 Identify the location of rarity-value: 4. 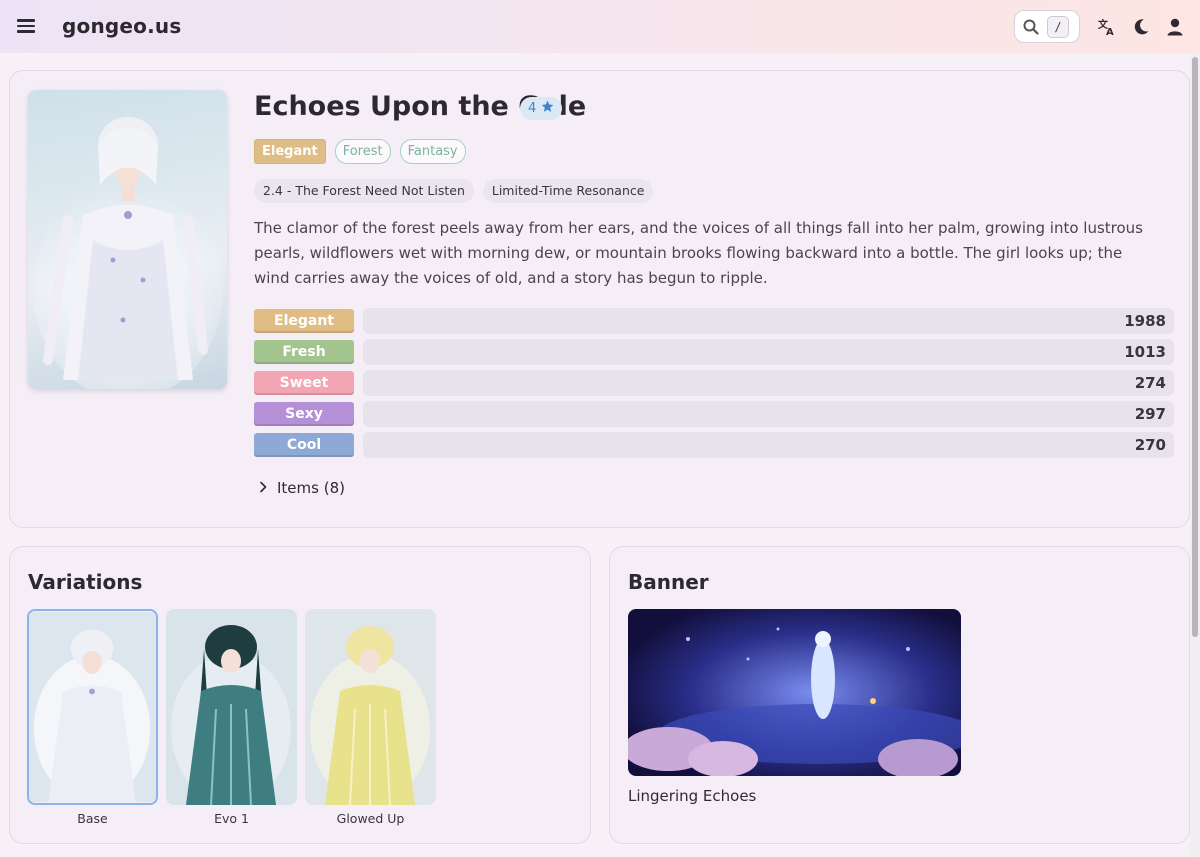
(532, 108).